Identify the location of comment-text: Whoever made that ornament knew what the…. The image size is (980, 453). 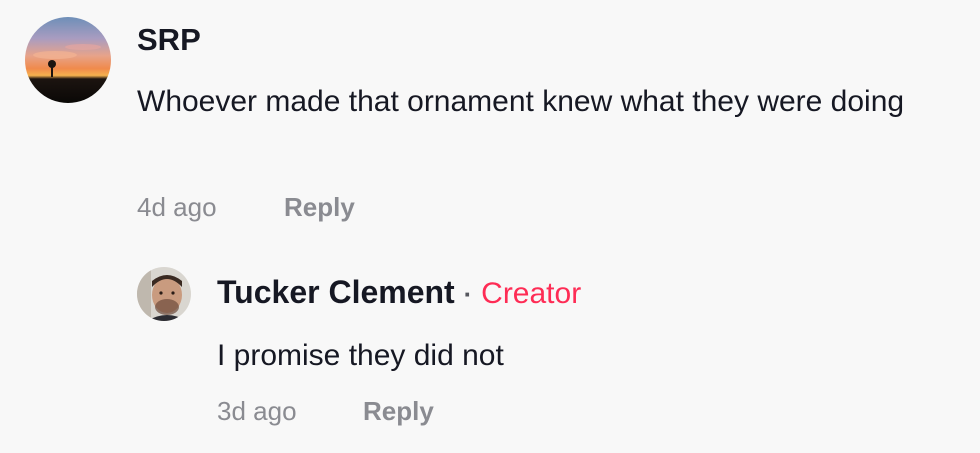
(521, 101).